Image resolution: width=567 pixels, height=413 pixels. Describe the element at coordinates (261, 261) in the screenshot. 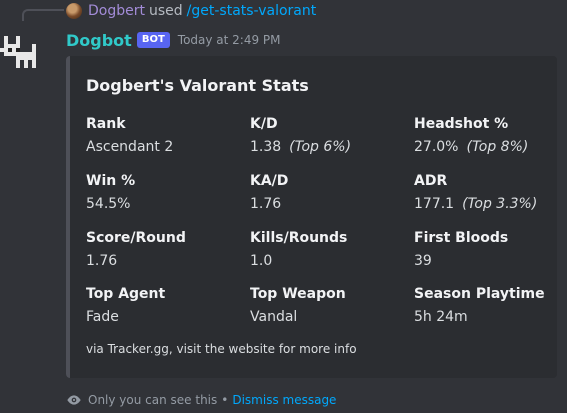

I see `field-value: 1.0` at that location.